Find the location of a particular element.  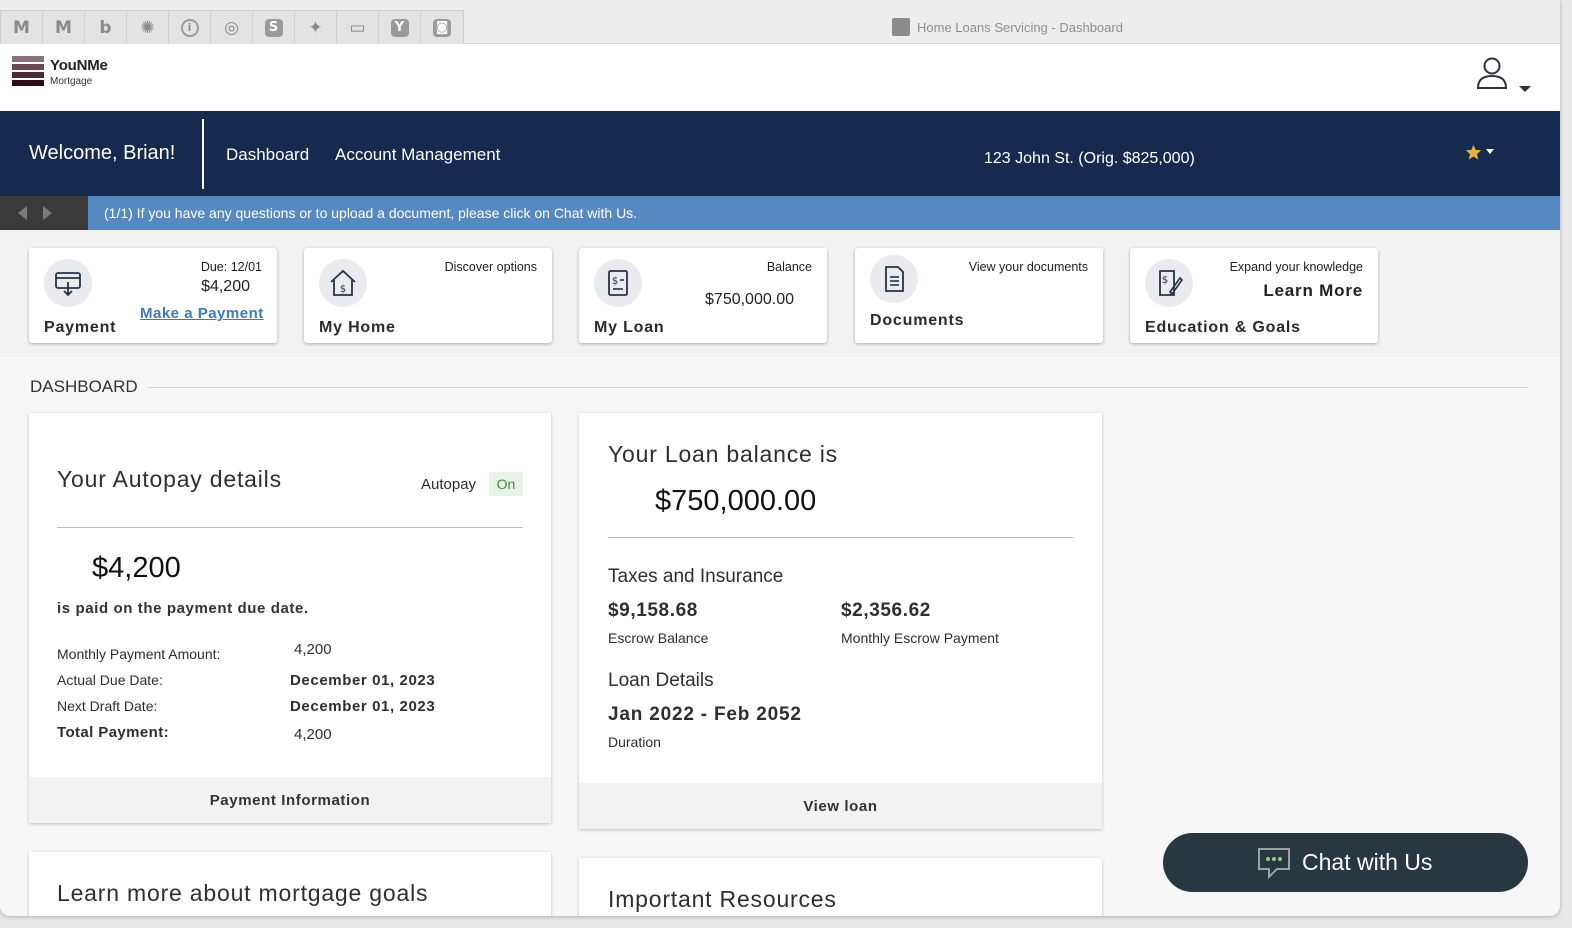

welcome-message: Welcome, Brian! is located at coordinates (102, 153).